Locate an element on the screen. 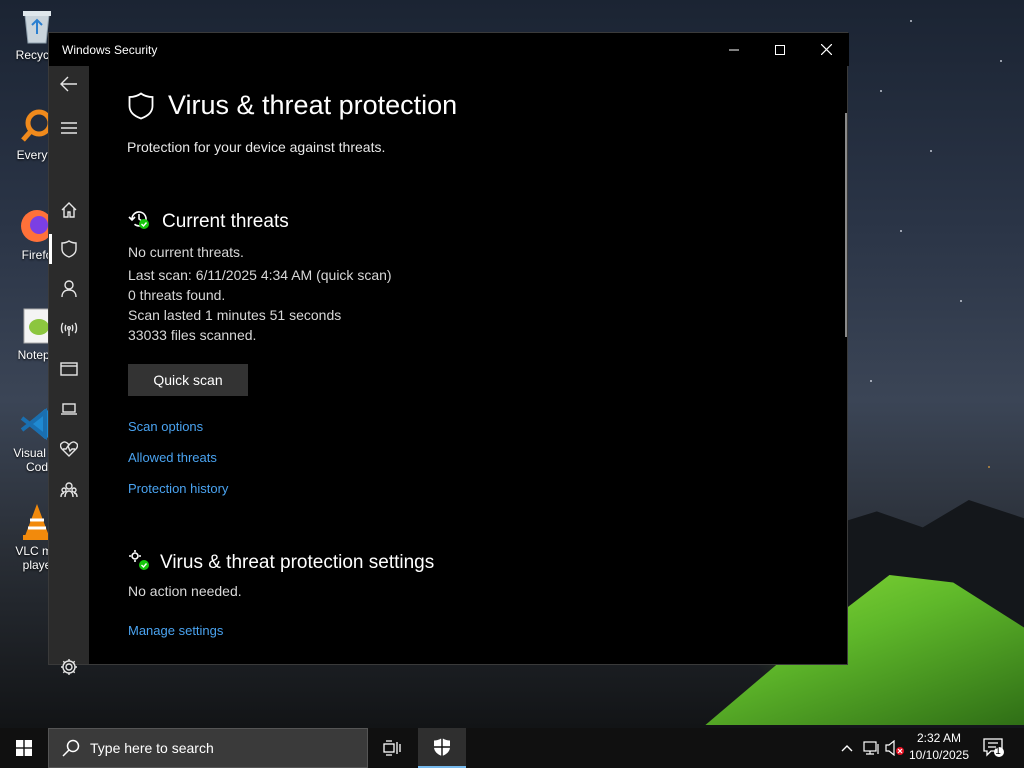 This screenshot has height=768, width=1024. chevron-up-icon is located at coordinates (847, 748).